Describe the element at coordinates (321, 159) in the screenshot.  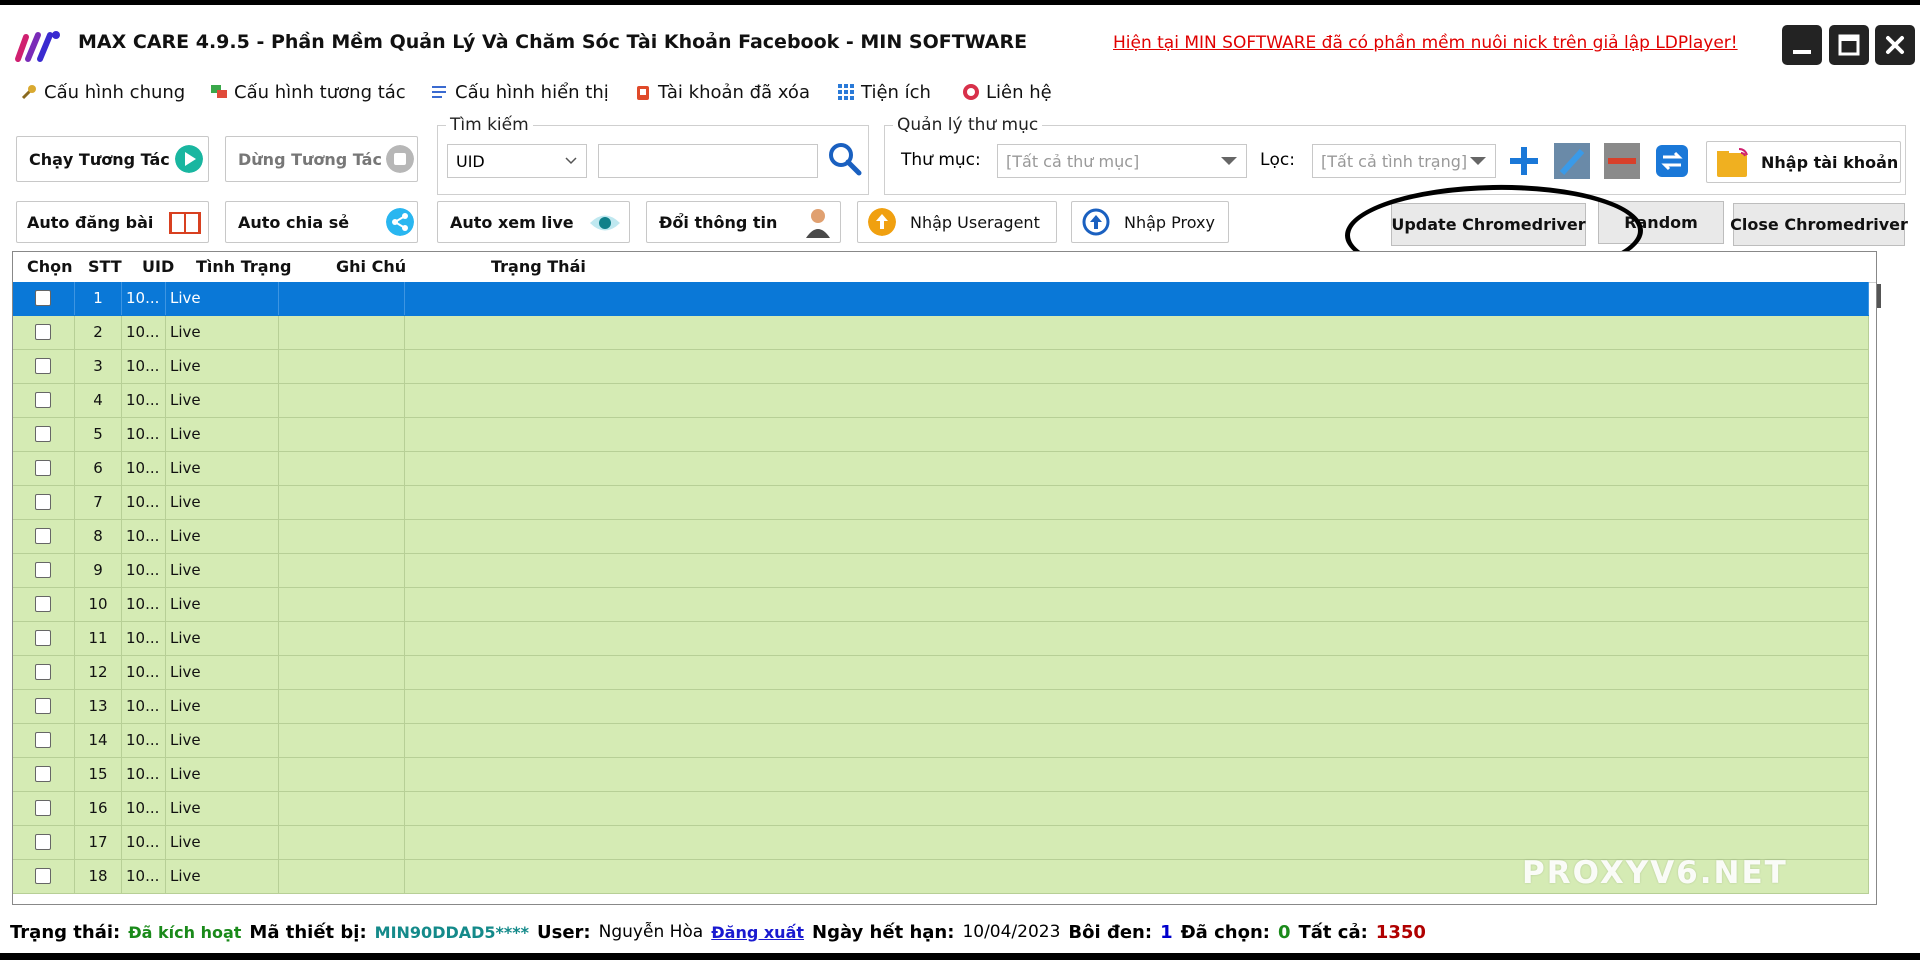
I see `stop-interaction-button: Dừng Tương Tác` at that location.